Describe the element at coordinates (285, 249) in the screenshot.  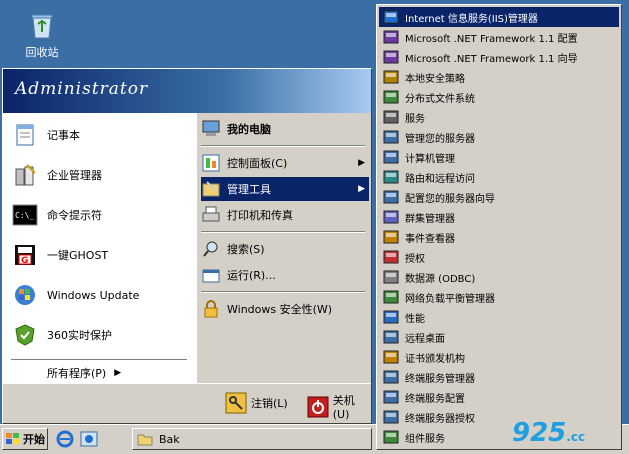
I see `search-link: 搜索(S)` at that location.